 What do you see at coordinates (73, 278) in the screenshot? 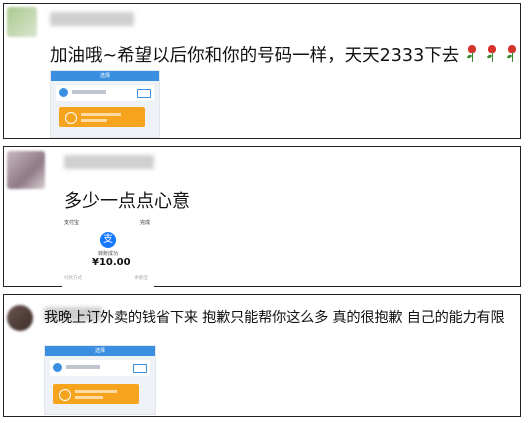
I see `meta-label: 付款方式` at bounding box center [73, 278].